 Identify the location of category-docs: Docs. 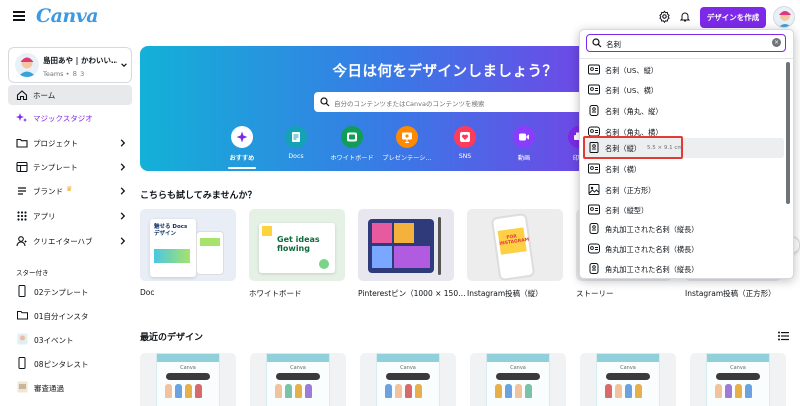
(296, 143).